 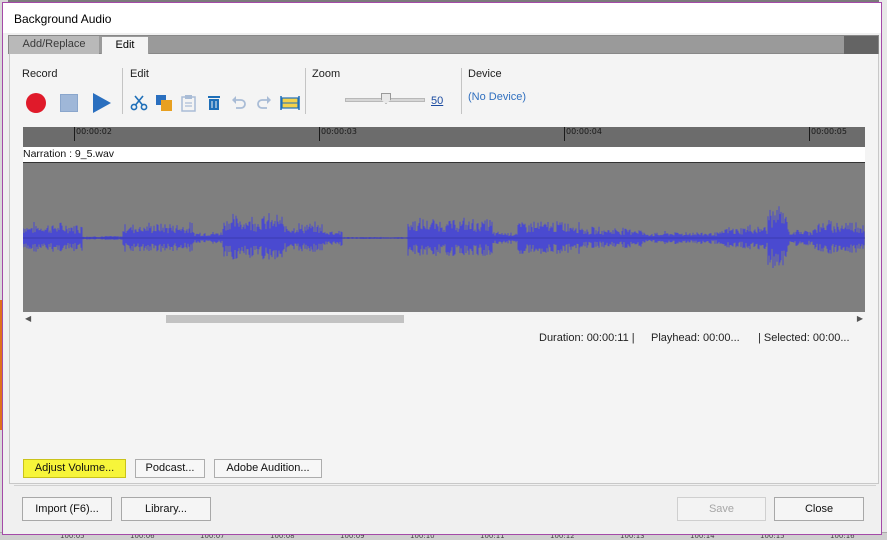 I want to click on record-icon, so click(x=36, y=103).